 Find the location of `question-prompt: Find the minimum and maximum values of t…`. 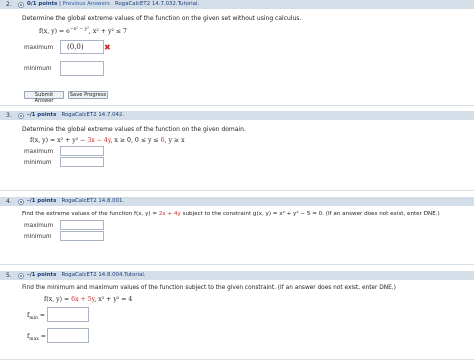

question-prompt: Find the minimum and maximum values of t… is located at coordinates (209, 288).